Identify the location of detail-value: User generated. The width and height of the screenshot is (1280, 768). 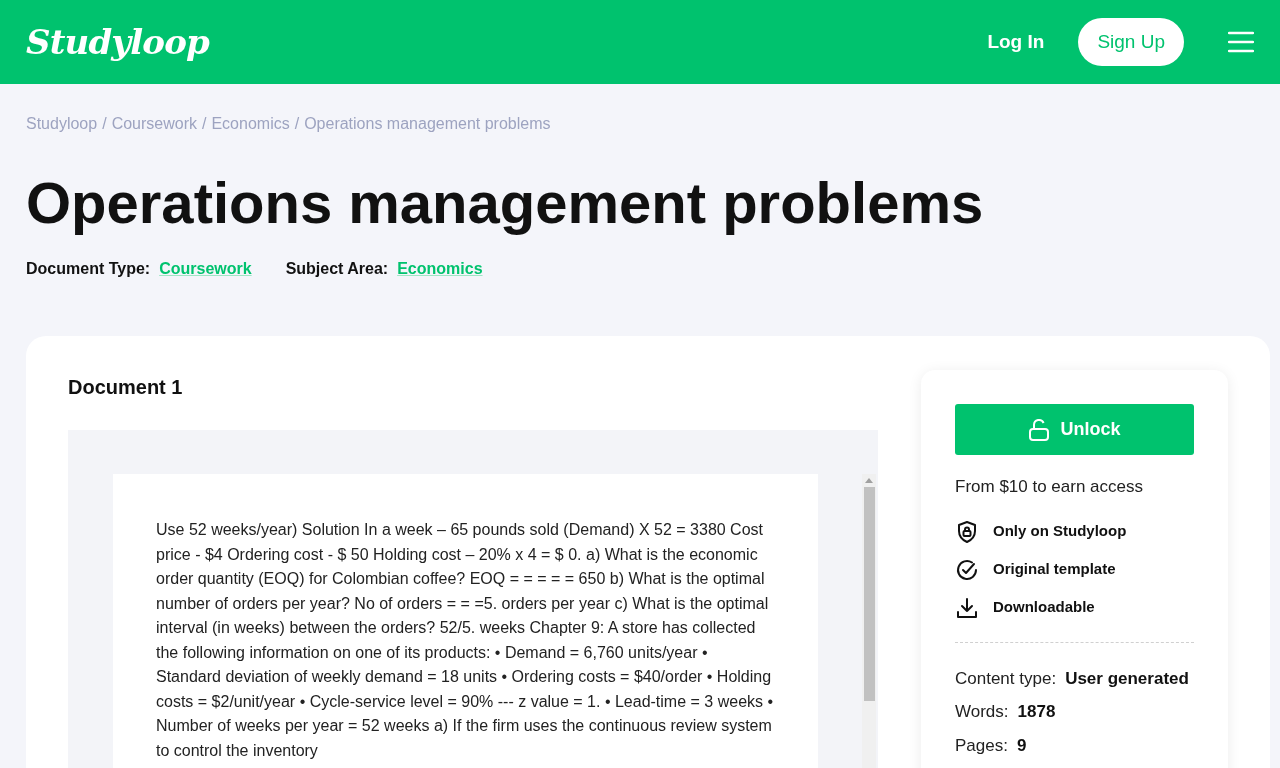
(1127, 678).